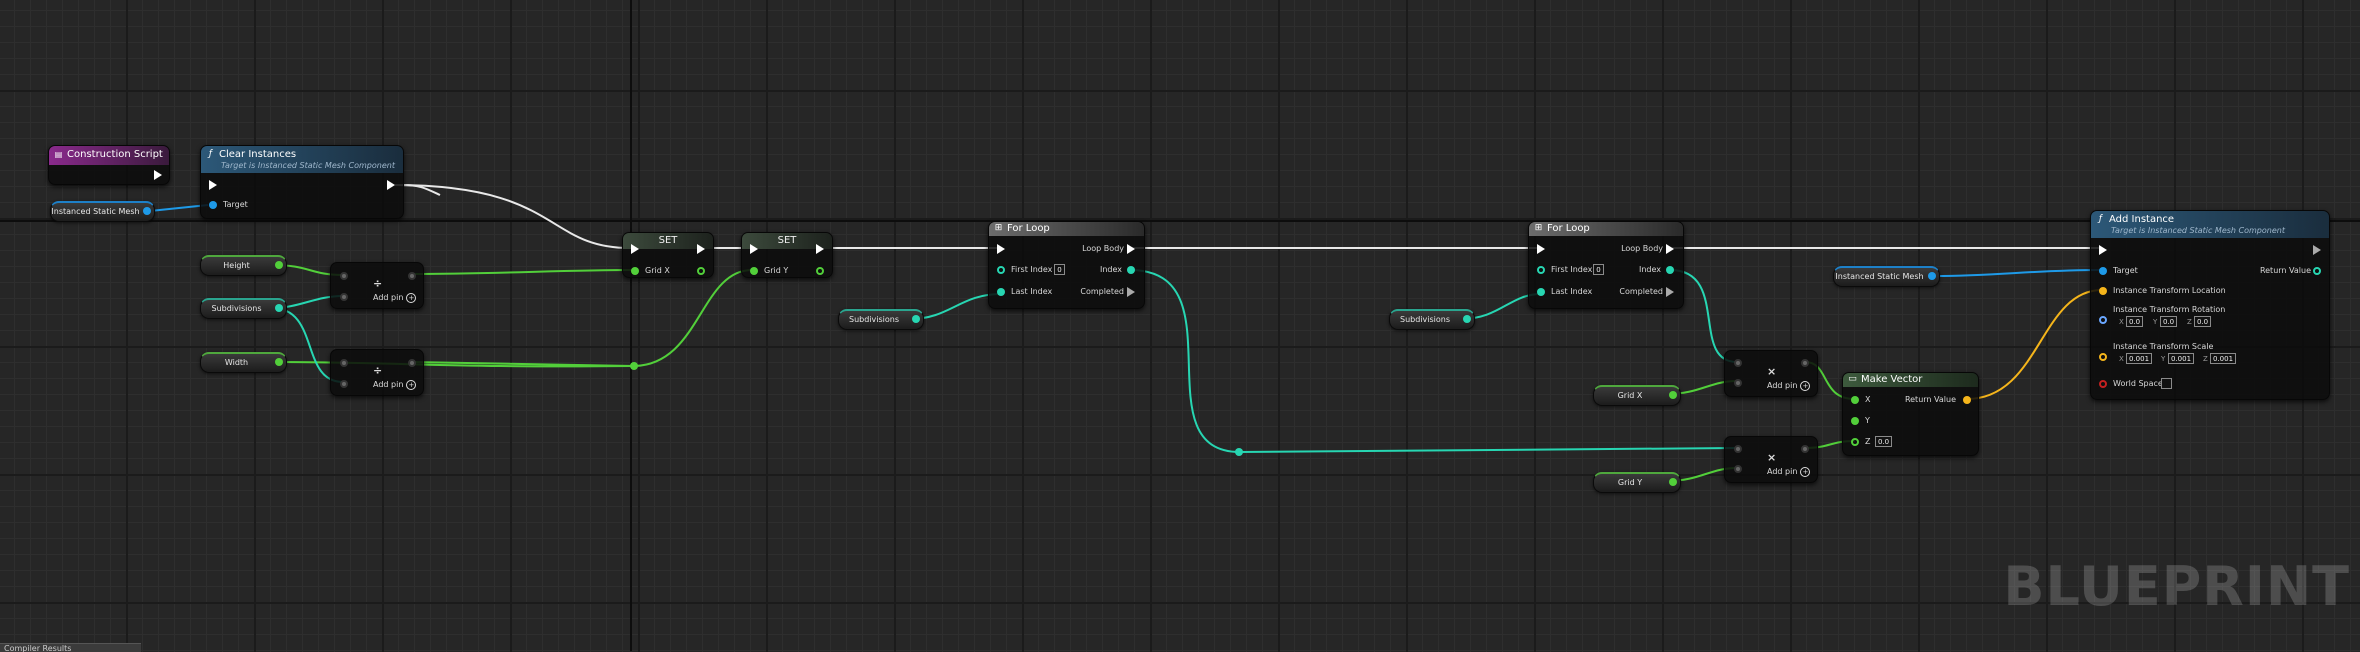  I want to click on macro-icon: ⊞, so click(998, 228).